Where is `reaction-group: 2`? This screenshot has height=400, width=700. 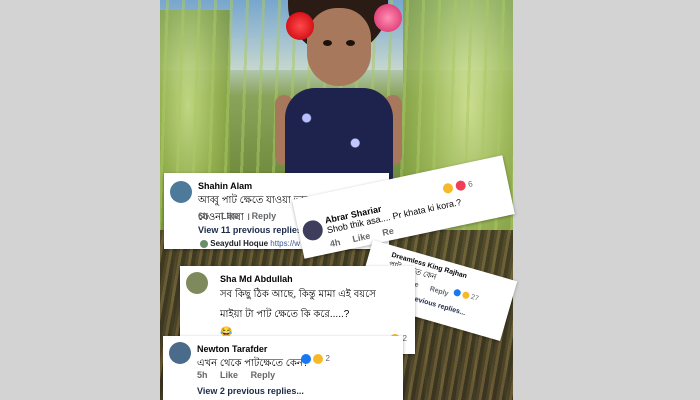
reaction-group: 2 is located at coordinates (315, 359).